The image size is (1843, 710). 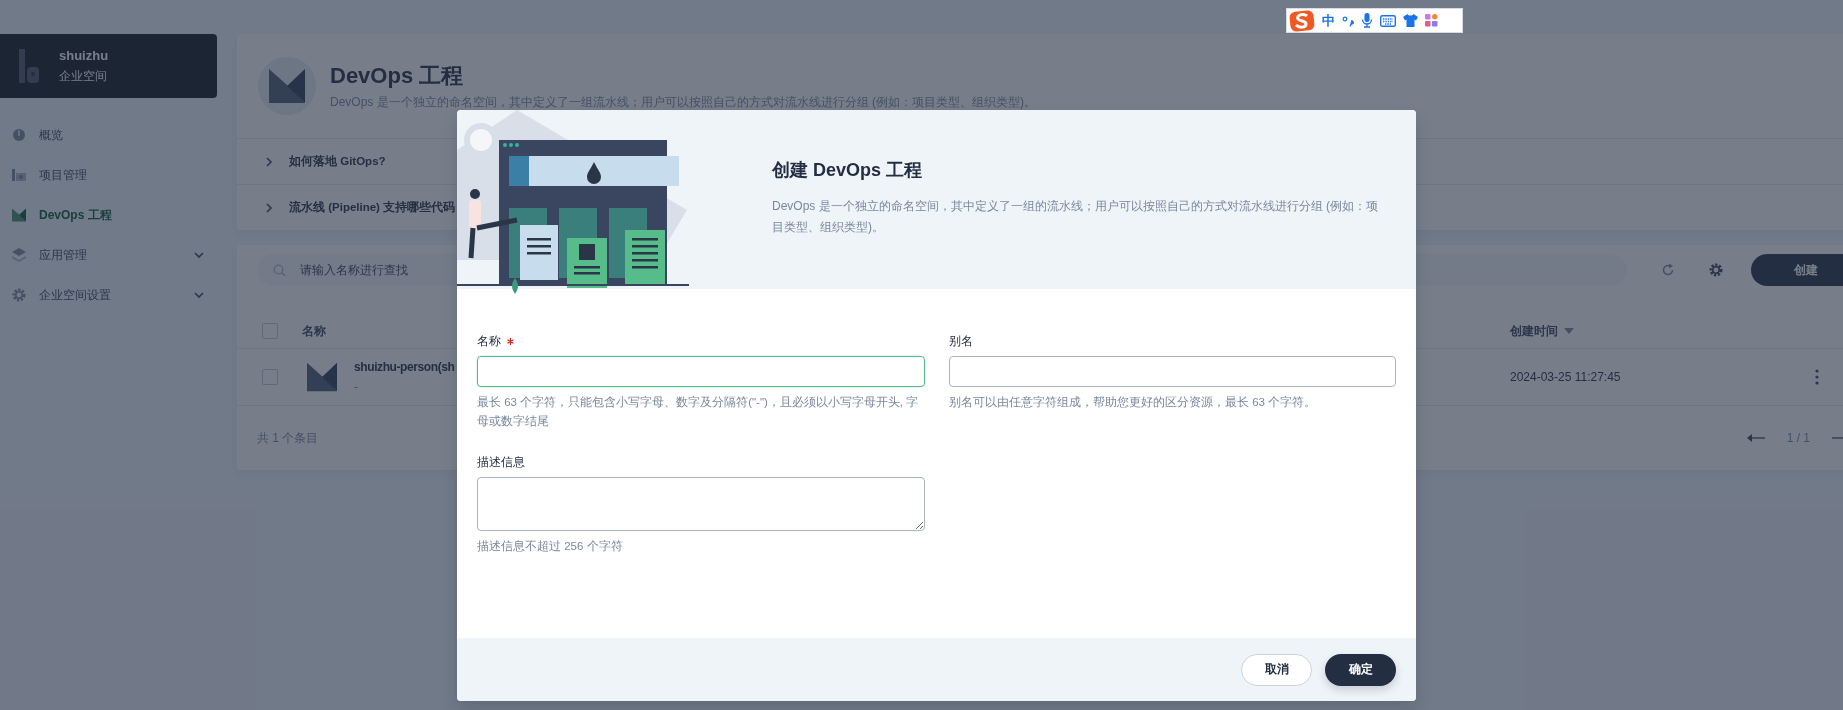 What do you see at coordinates (1534, 331) in the screenshot?
I see `column-header: 创建时间` at bounding box center [1534, 331].